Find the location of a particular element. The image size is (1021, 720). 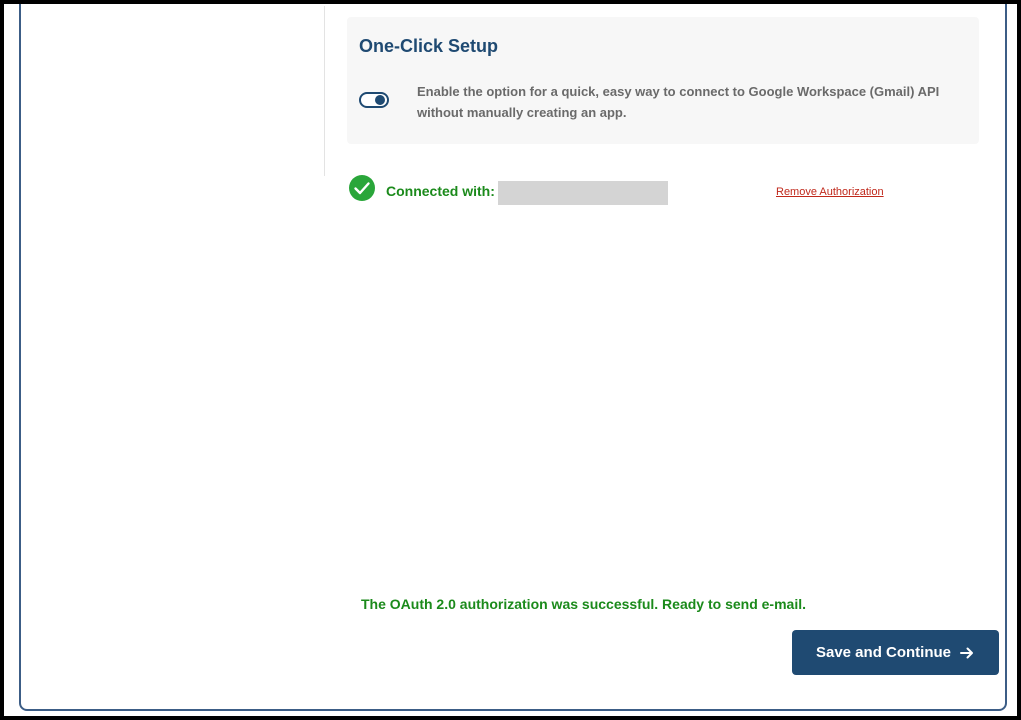

one-click-setup-toggle is located at coordinates (374, 100).